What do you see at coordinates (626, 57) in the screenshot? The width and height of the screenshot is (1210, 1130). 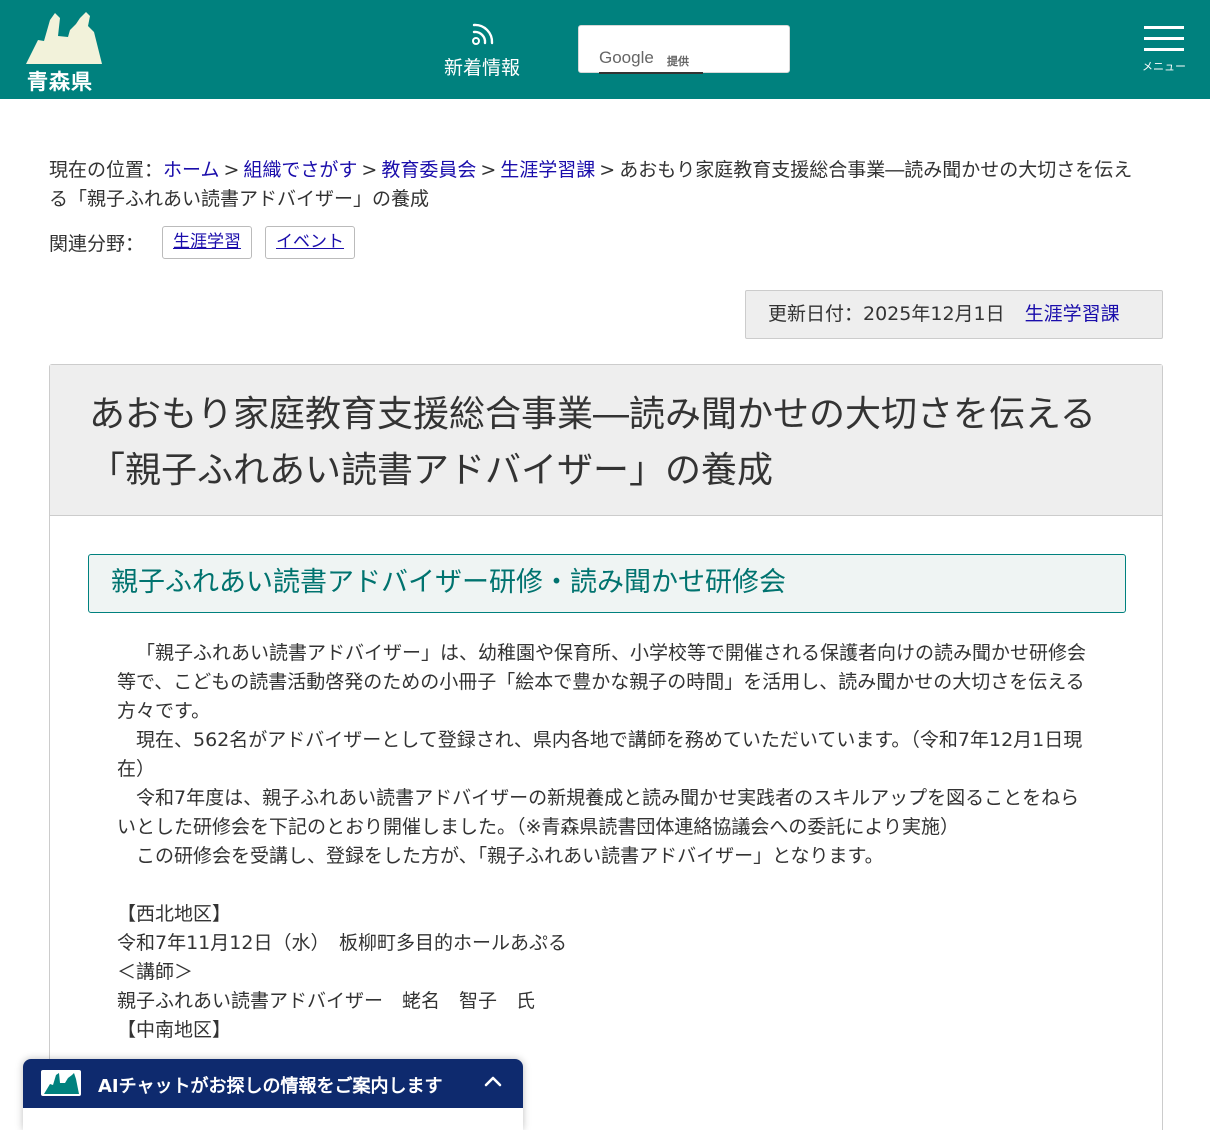 I see `google-brand: Google` at bounding box center [626, 57].